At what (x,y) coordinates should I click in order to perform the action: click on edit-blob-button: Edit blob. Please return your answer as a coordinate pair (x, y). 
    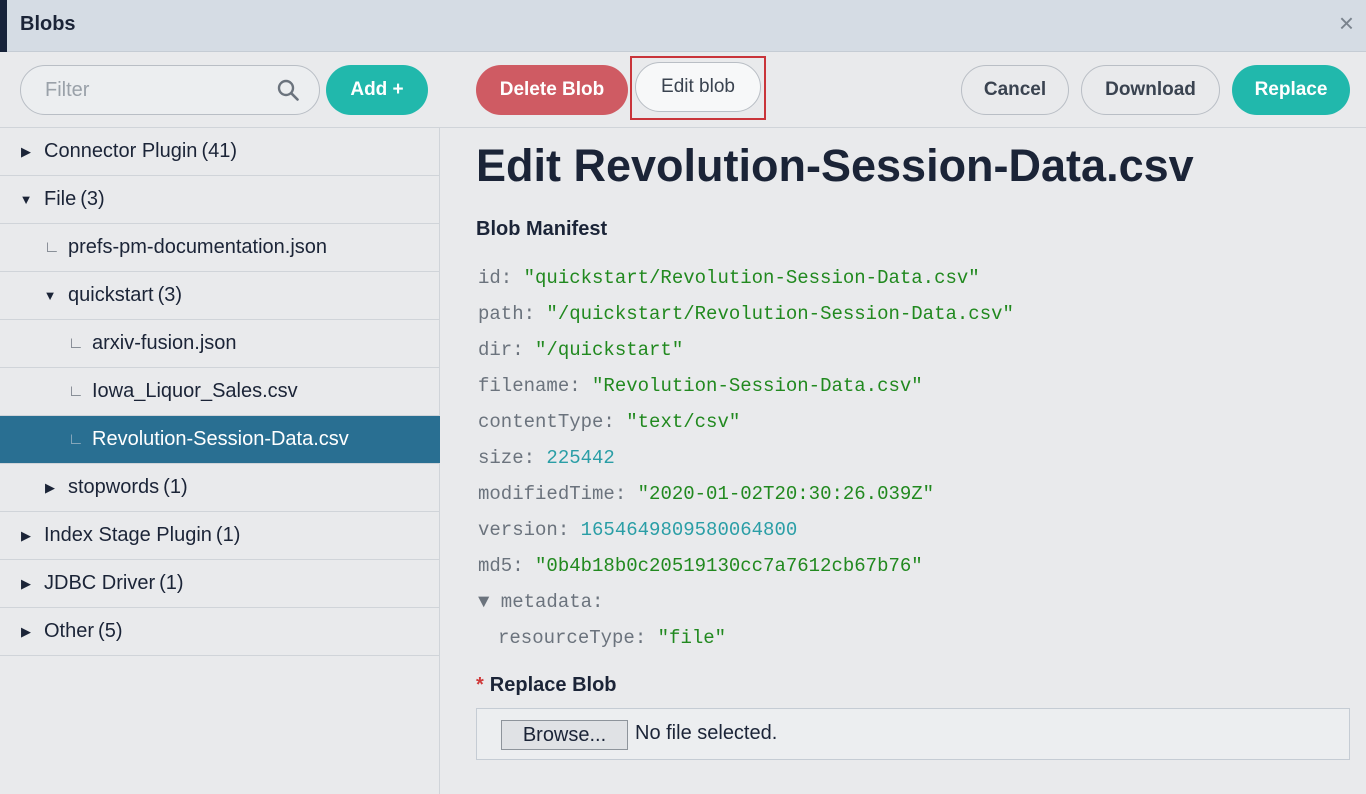
    Looking at the image, I should click on (698, 87).